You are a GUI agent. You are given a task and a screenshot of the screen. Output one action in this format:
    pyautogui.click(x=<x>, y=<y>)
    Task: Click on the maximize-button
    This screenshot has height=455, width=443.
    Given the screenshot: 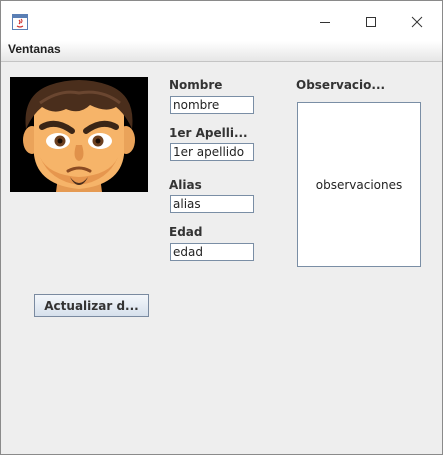 What is the action you would take?
    pyautogui.click(x=371, y=22)
    